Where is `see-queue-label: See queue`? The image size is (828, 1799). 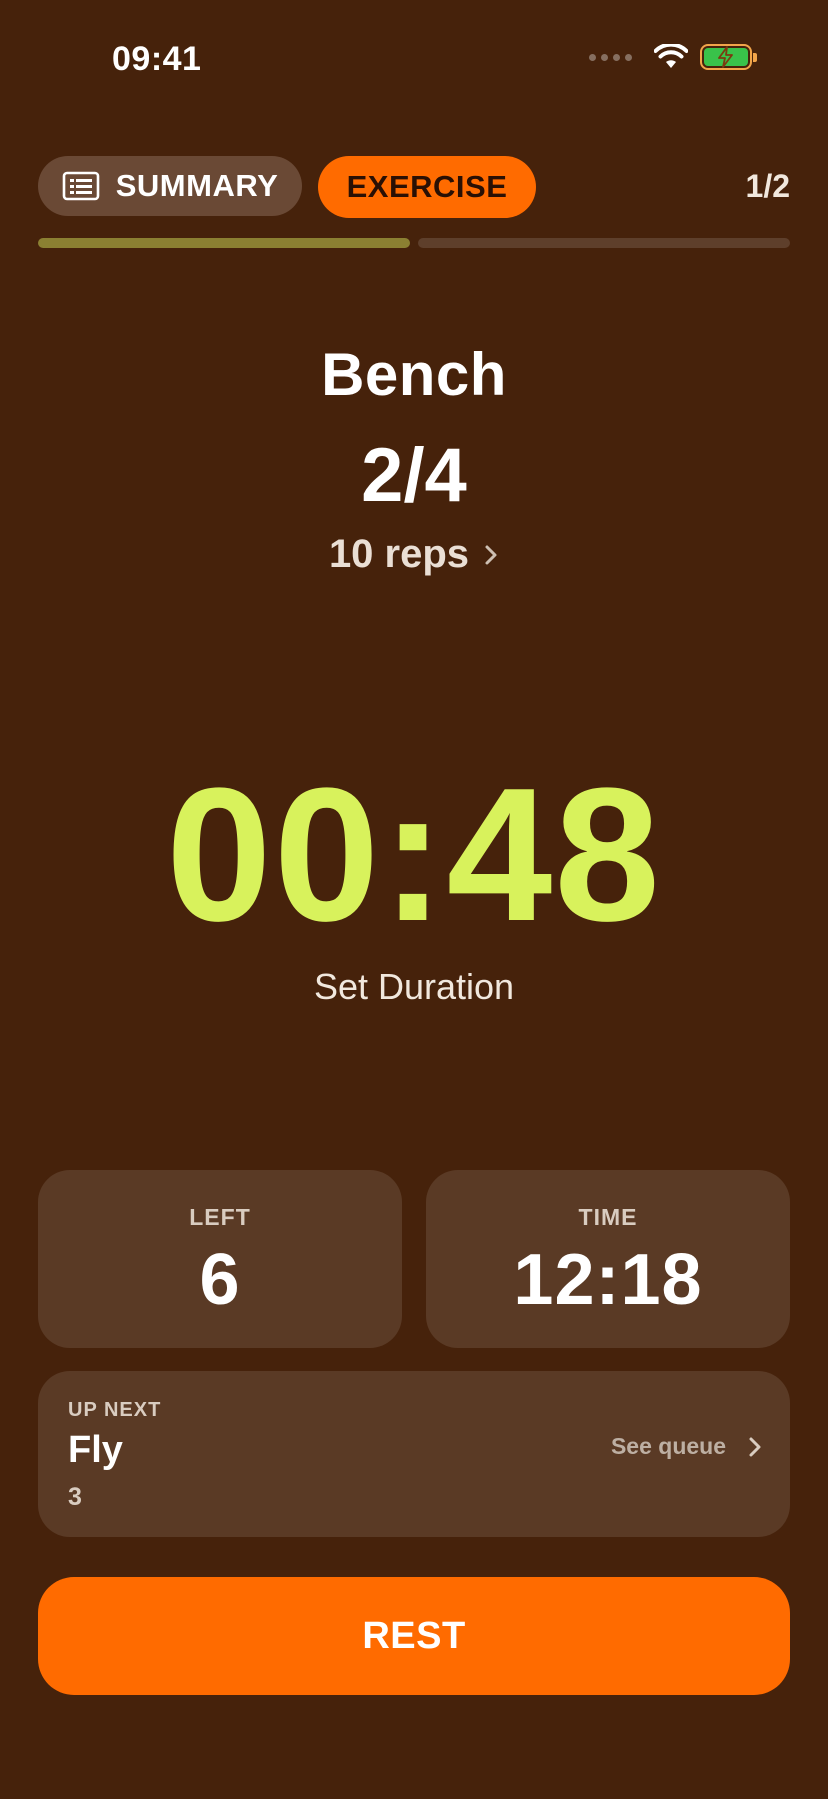
see-queue-label: See queue is located at coordinates (668, 1446).